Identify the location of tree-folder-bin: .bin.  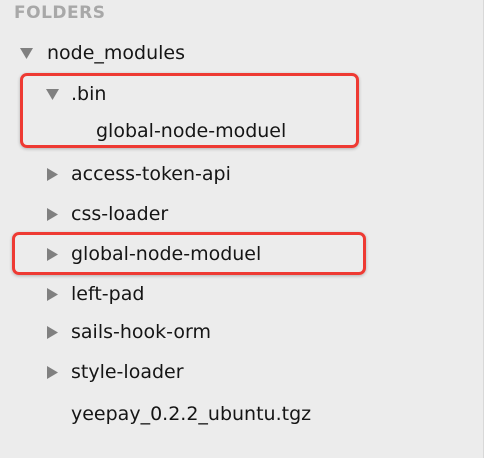
(235, 94).